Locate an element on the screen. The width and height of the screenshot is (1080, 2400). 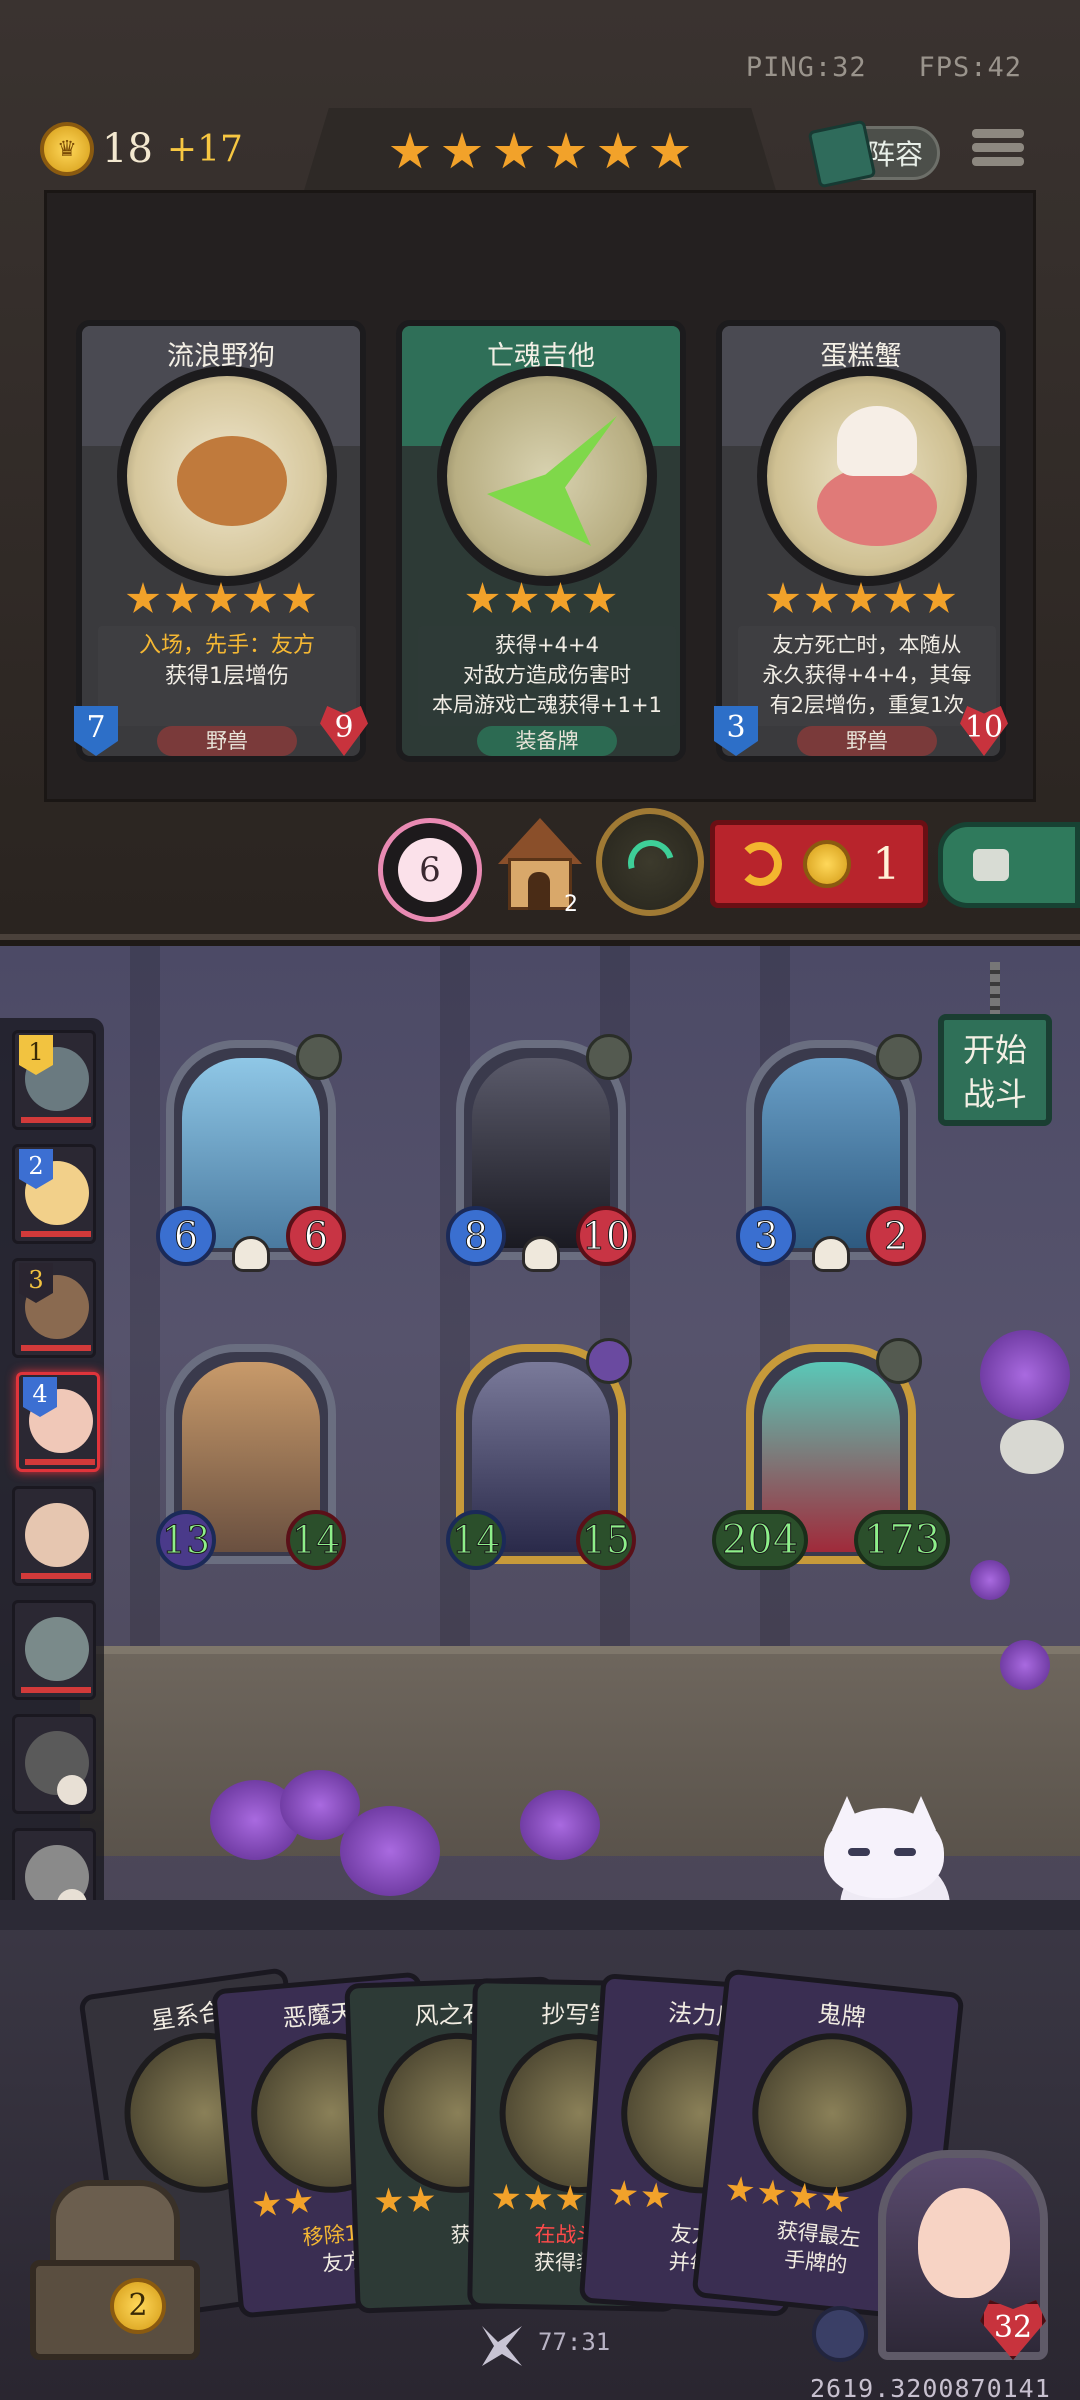
desc-line: 友方死亡时，本随从 is located at coordinates (867, 645).